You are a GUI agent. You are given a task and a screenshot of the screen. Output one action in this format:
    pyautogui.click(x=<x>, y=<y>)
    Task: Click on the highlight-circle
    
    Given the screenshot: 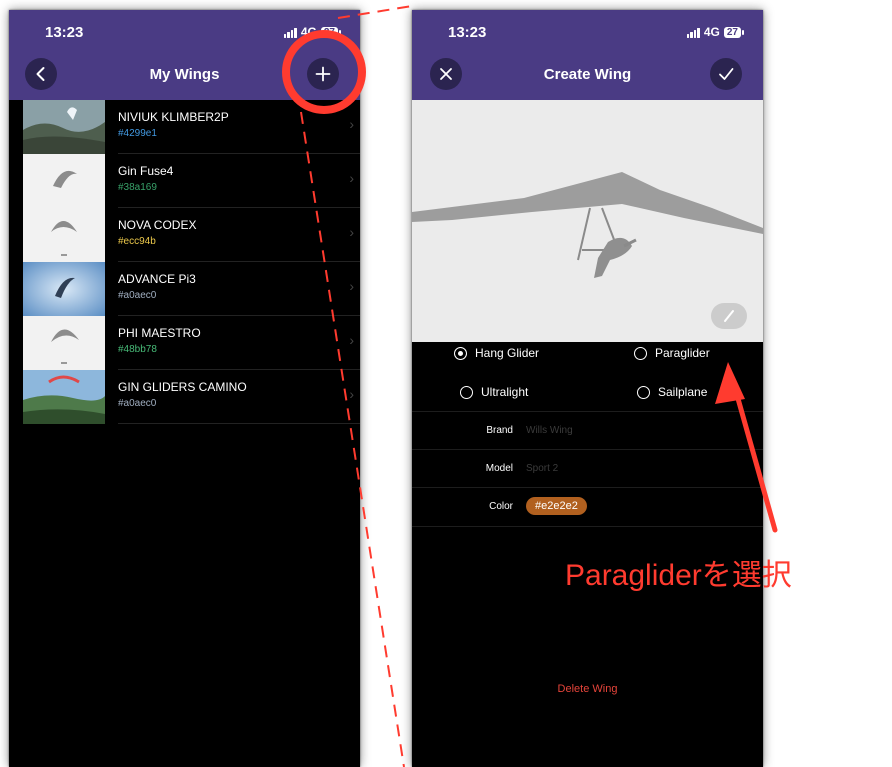 What is the action you would take?
    pyautogui.click(x=324, y=72)
    